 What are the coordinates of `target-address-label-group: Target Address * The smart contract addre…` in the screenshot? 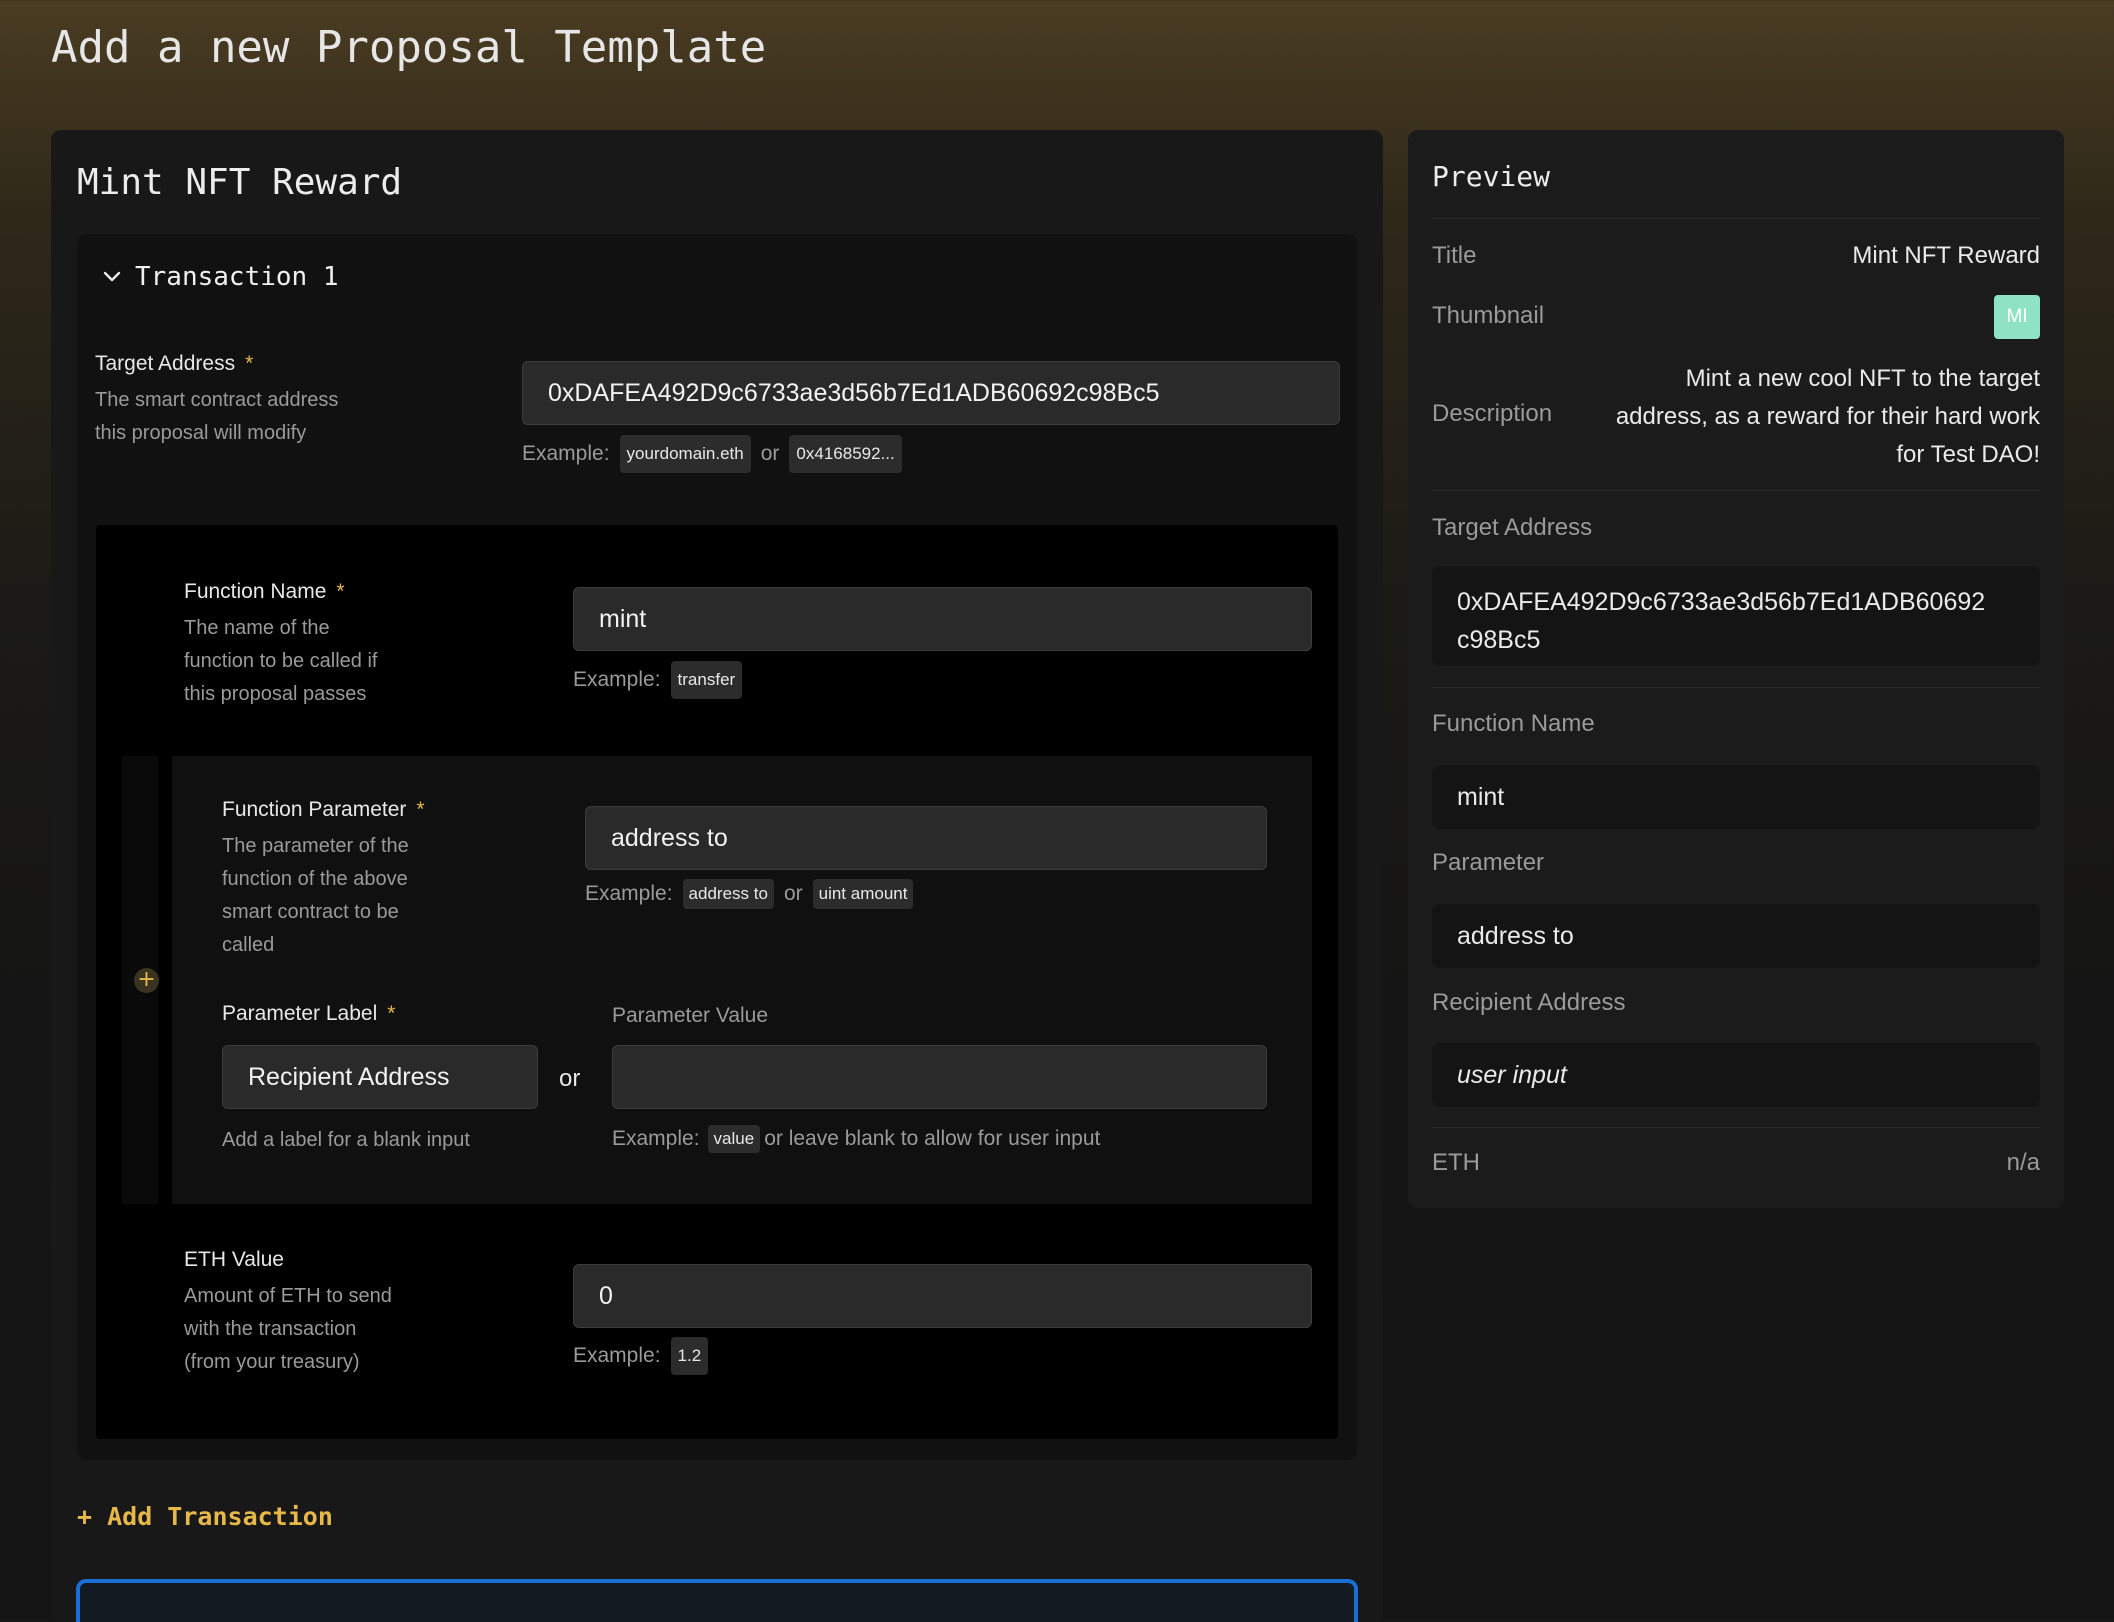 It's located at (216, 401).